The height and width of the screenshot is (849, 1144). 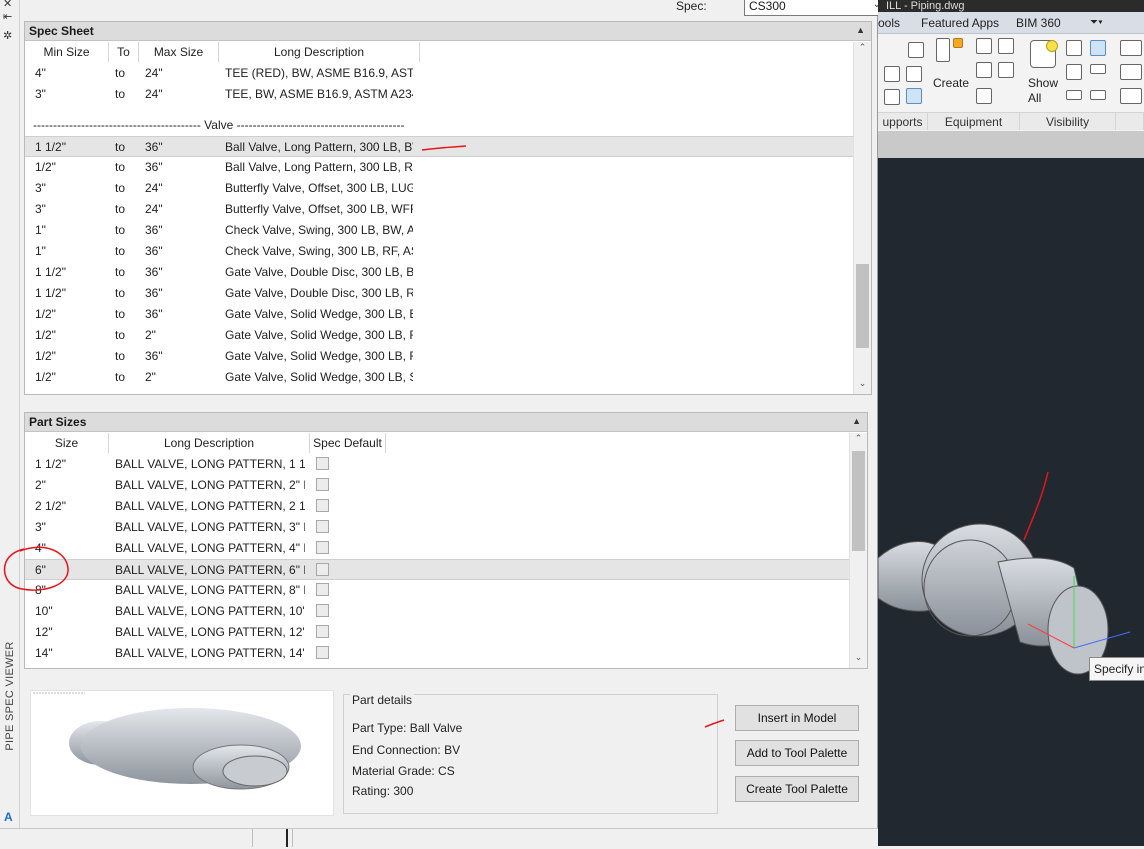 What do you see at coordinates (943, 50) in the screenshot?
I see `create-equipment-icon` at bounding box center [943, 50].